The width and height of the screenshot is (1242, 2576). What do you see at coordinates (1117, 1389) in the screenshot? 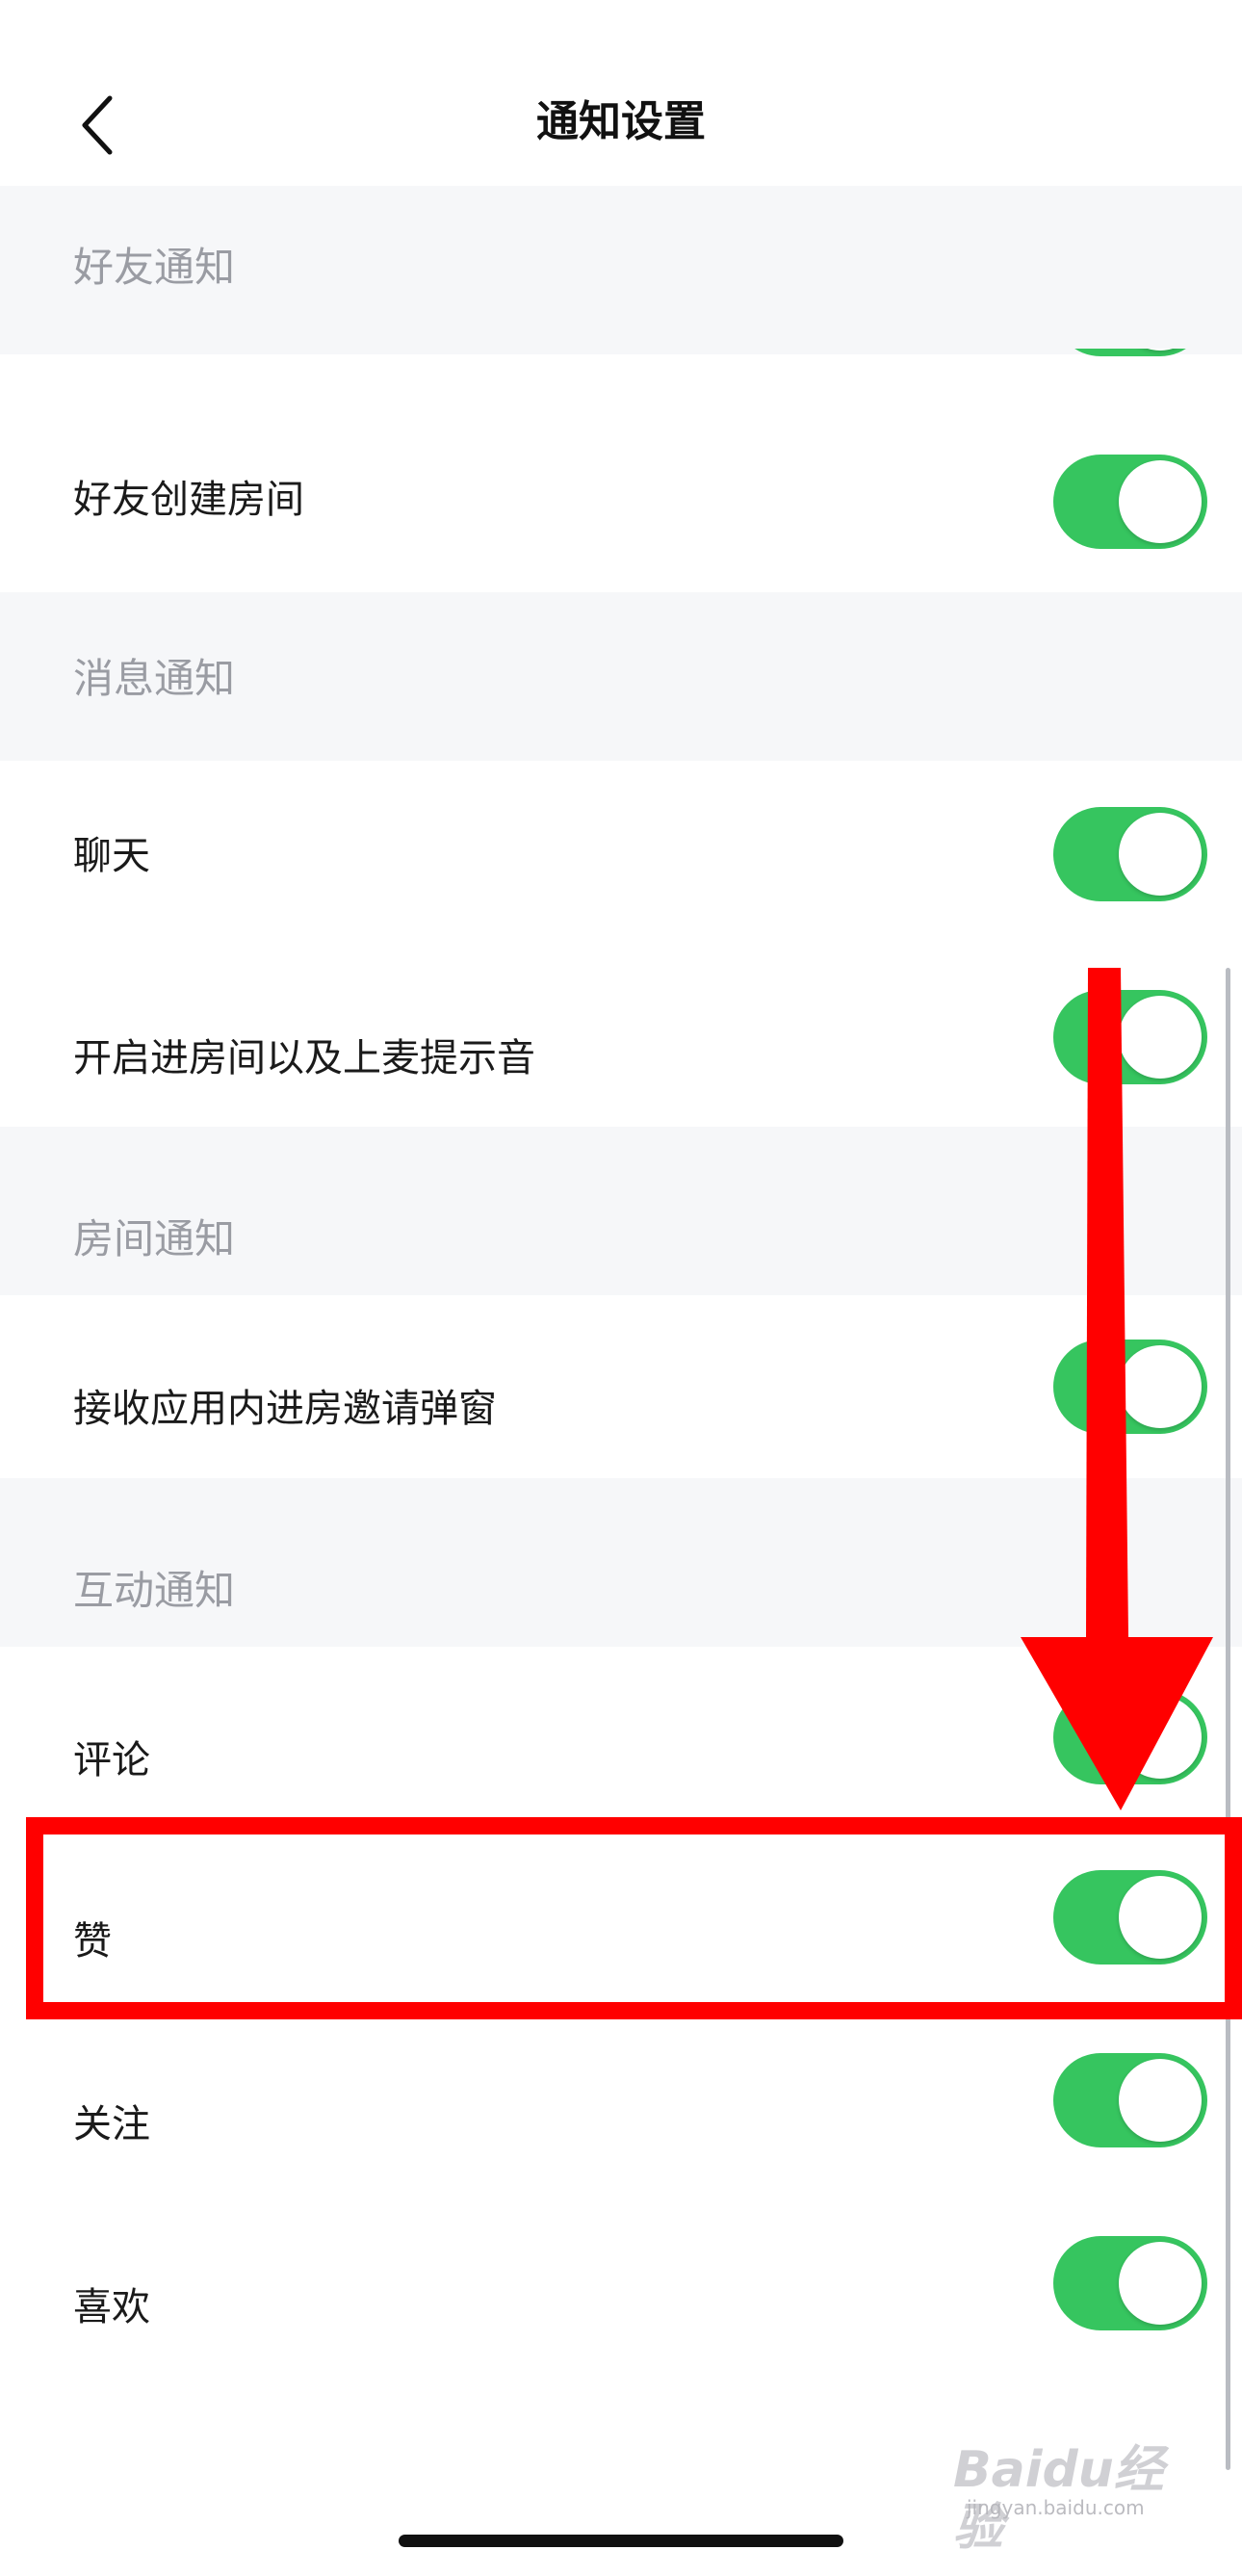
I see `annotation-arrow-icon` at bounding box center [1117, 1389].